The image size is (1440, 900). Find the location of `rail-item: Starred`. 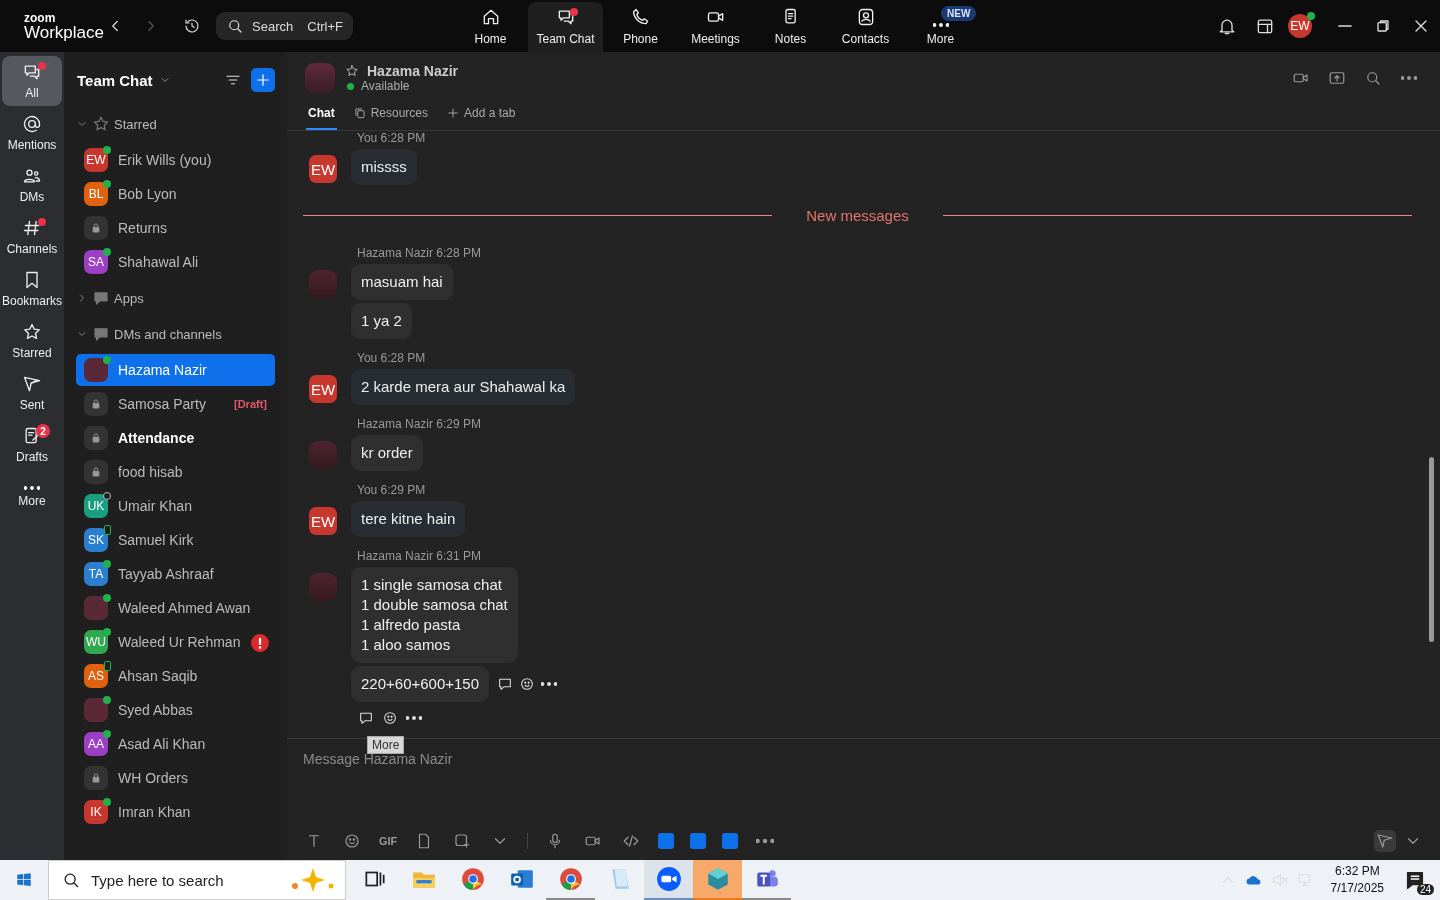

rail-item: Starred is located at coordinates (32, 341).